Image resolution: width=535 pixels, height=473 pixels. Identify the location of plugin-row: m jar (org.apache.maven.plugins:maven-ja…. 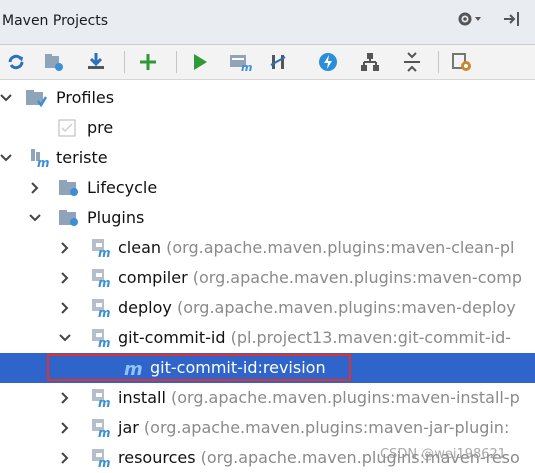
(267, 428).